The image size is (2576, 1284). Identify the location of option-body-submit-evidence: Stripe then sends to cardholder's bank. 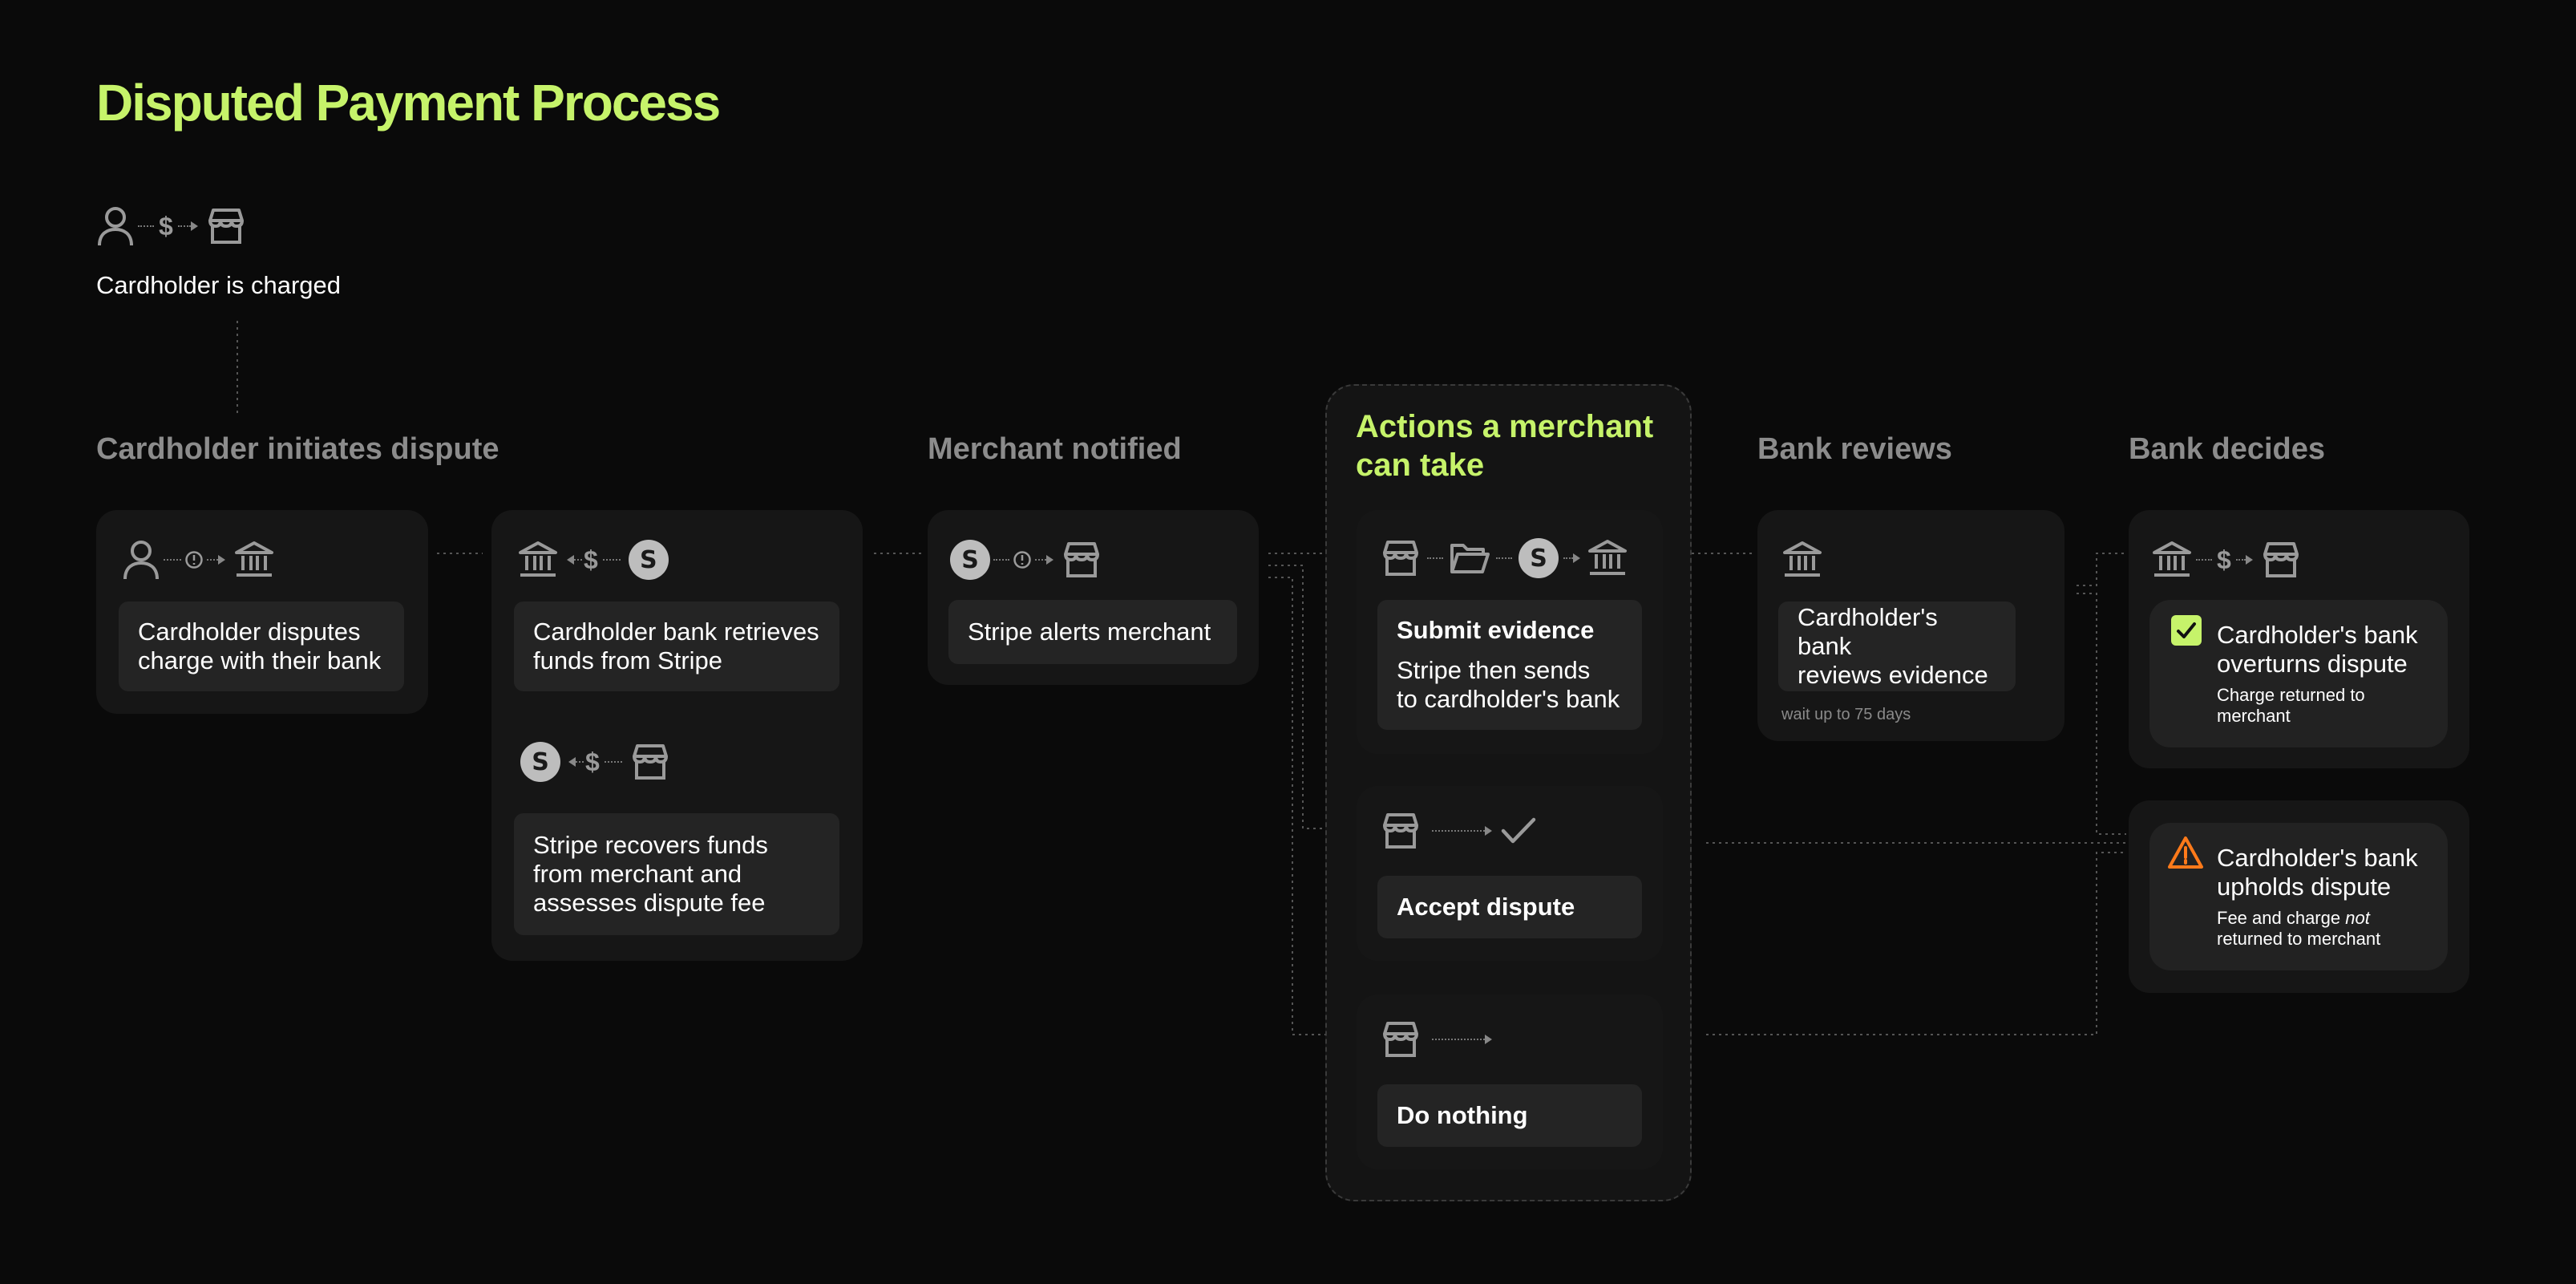
(1508, 684).